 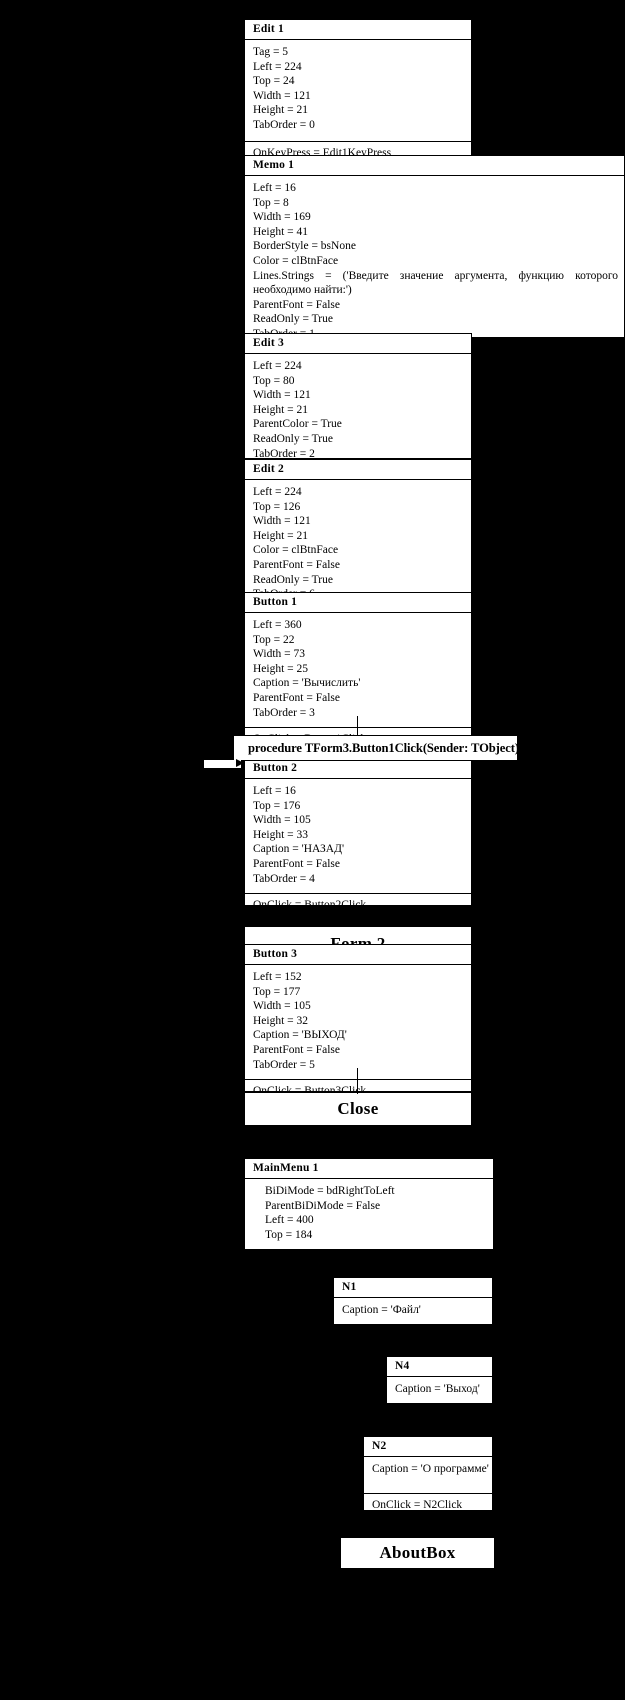 What do you see at coordinates (281, 1020) in the screenshot?
I see `property-row: Height = 32` at bounding box center [281, 1020].